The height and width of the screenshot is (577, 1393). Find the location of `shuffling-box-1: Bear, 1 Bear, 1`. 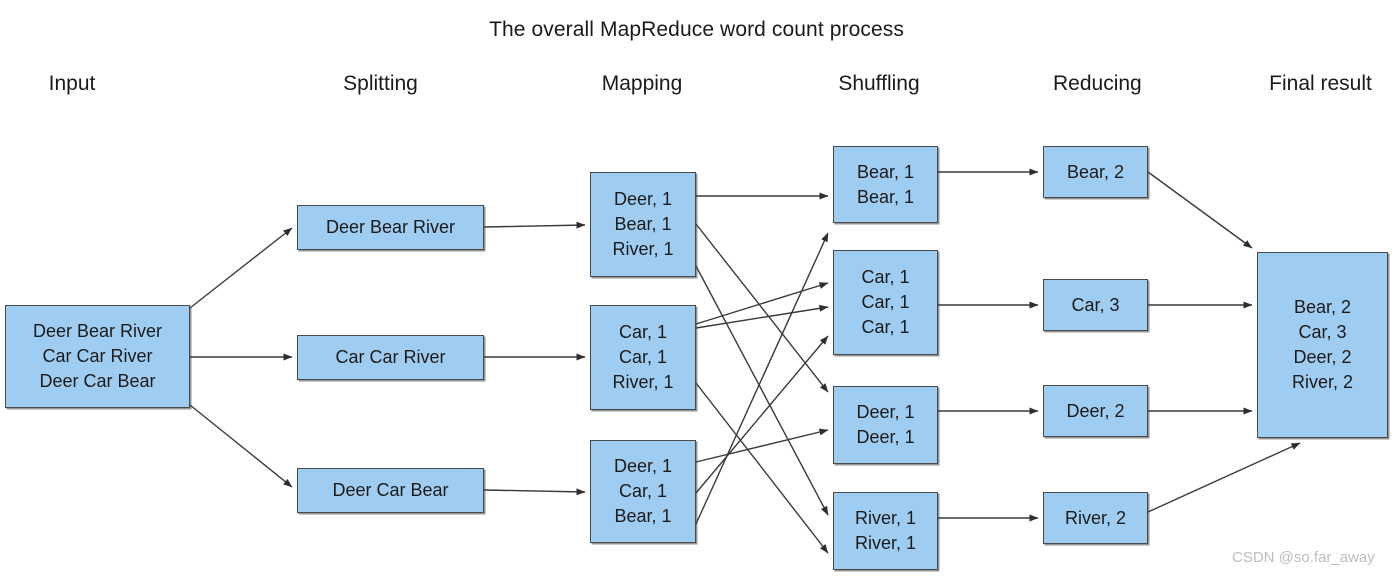

shuffling-box-1: Bear, 1 Bear, 1 is located at coordinates (885, 184).